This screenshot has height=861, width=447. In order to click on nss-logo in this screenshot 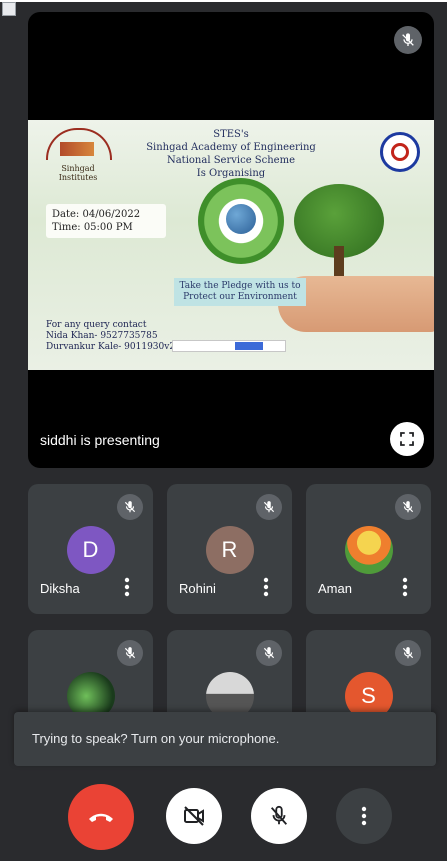, I will do `click(400, 152)`.